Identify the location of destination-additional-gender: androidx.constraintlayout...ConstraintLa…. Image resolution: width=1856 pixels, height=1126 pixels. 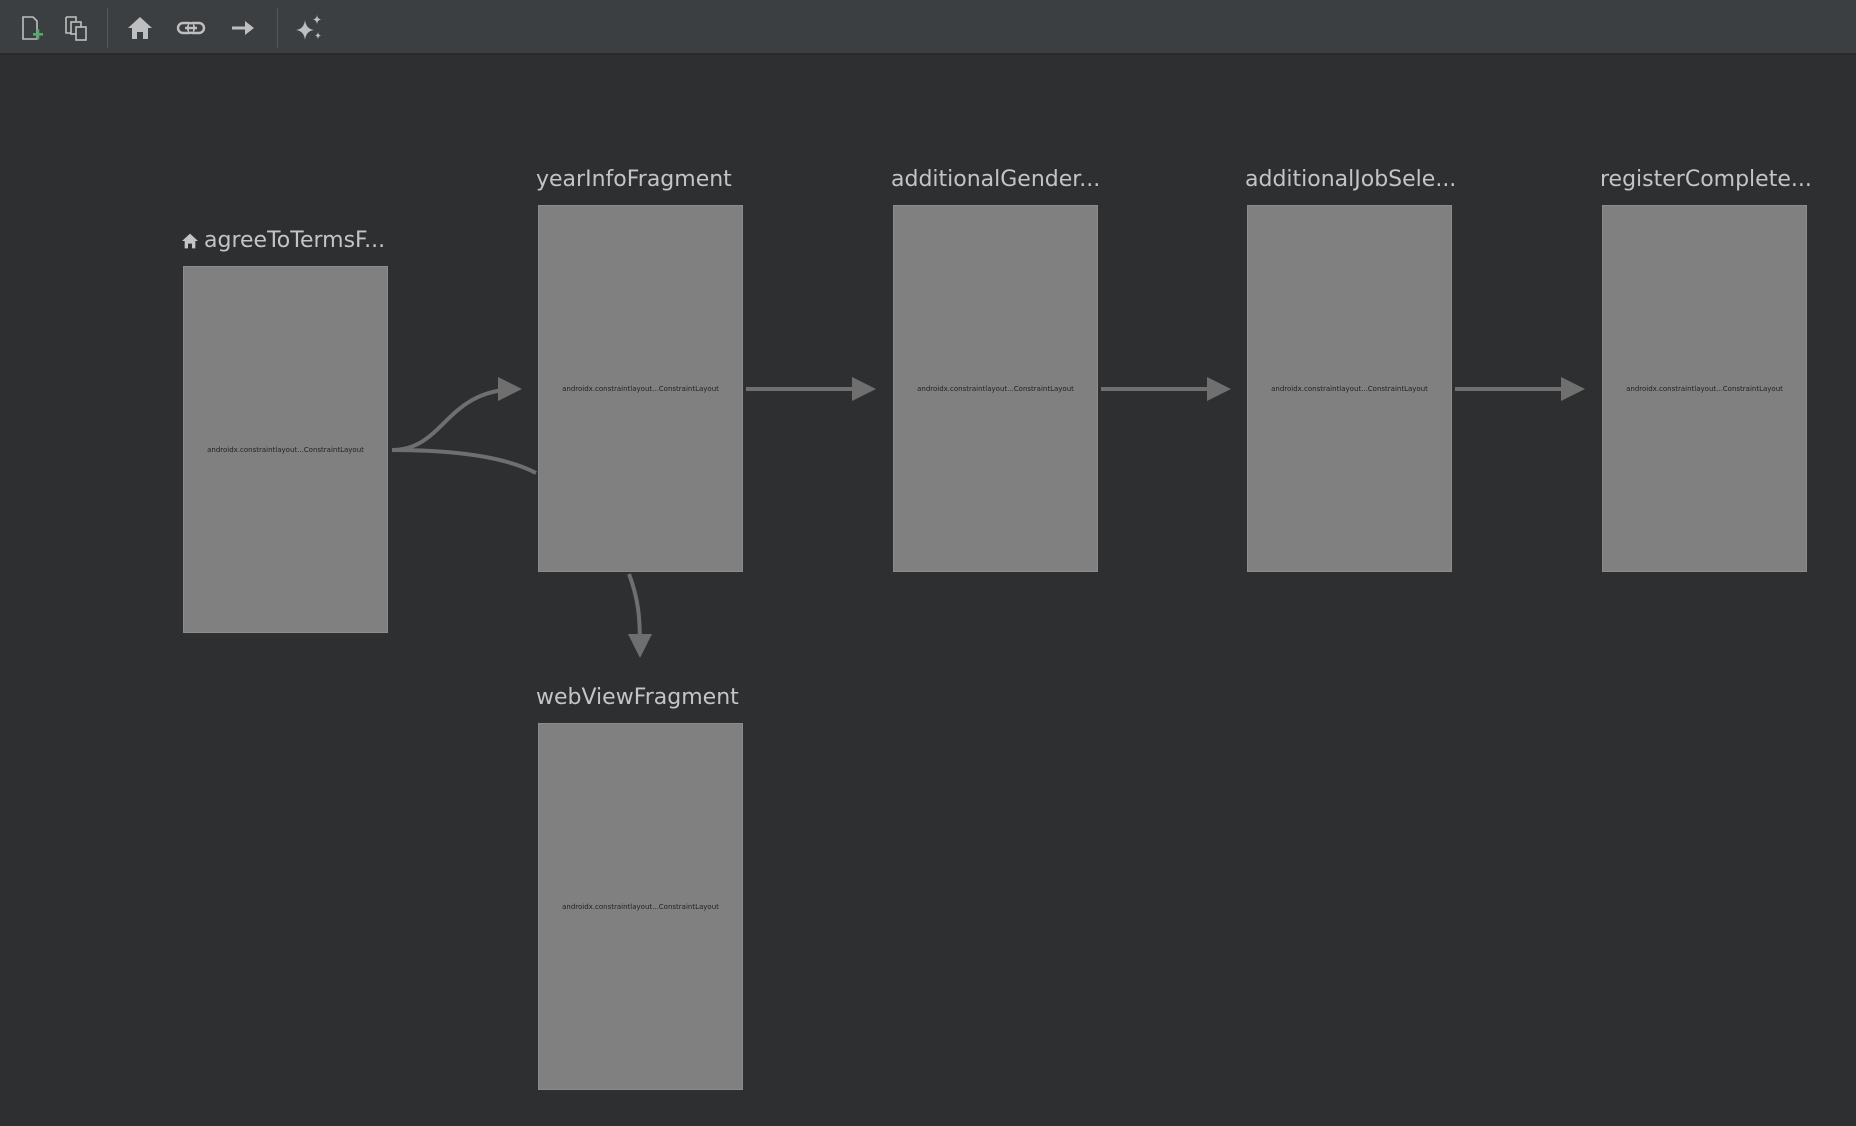
(995, 388).